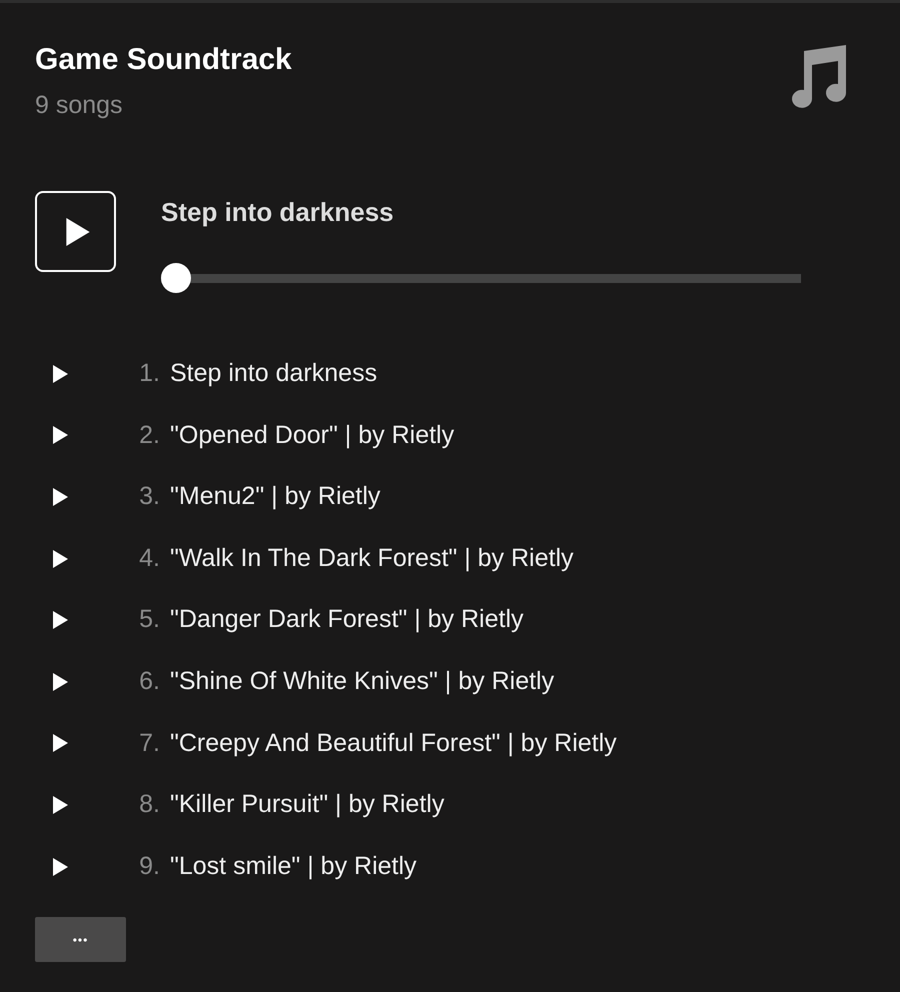  Describe the element at coordinates (149, 496) in the screenshot. I see `track-number: 3.` at that location.